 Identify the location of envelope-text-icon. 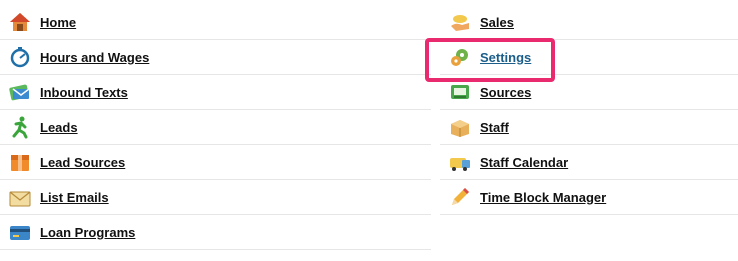
(20, 92).